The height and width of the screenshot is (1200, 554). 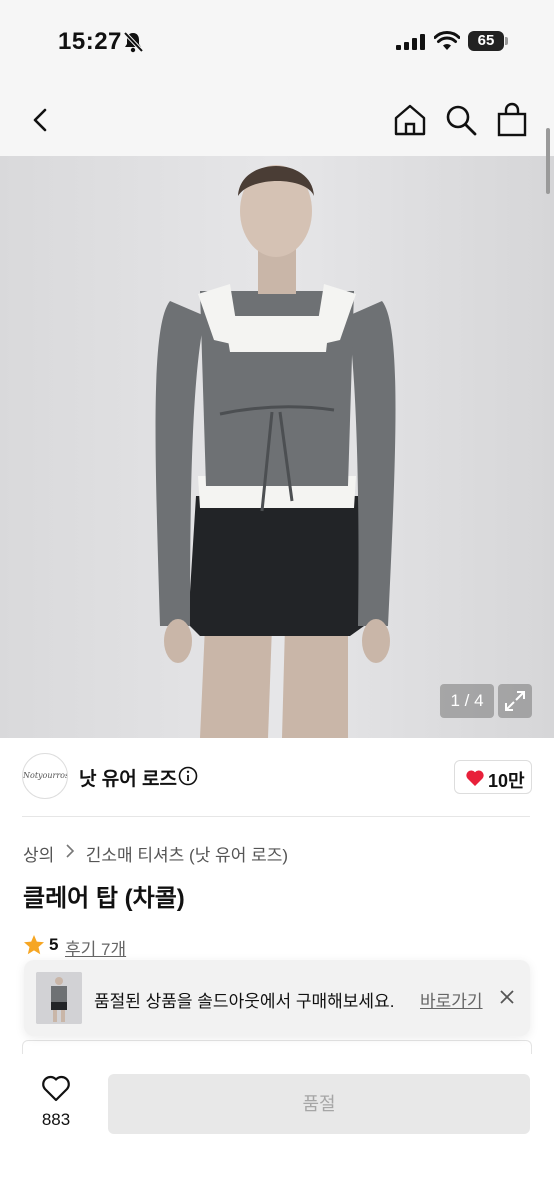 What do you see at coordinates (277, 120) in the screenshot?
I see `navigation-bar` at bounding box center [277, 120].